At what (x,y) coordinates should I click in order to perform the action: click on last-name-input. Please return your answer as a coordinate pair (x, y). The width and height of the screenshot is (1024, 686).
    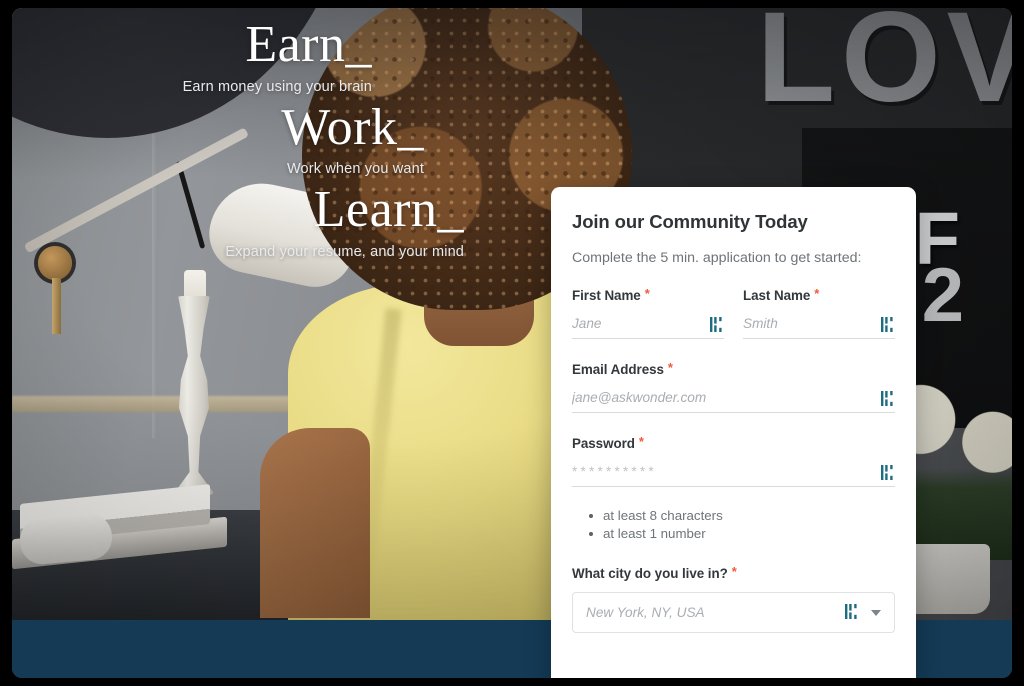
    Looking at the image, I should click on (819, 327).